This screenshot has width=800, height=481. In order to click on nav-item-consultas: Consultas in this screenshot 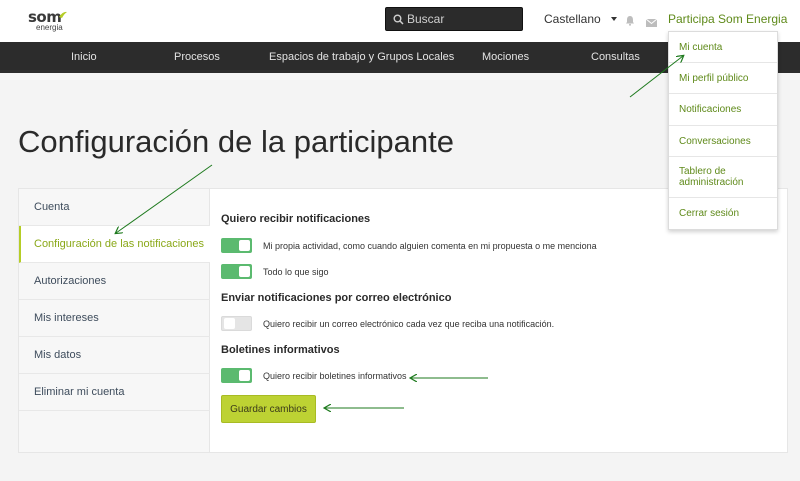, I will do `click(615, 57)`.